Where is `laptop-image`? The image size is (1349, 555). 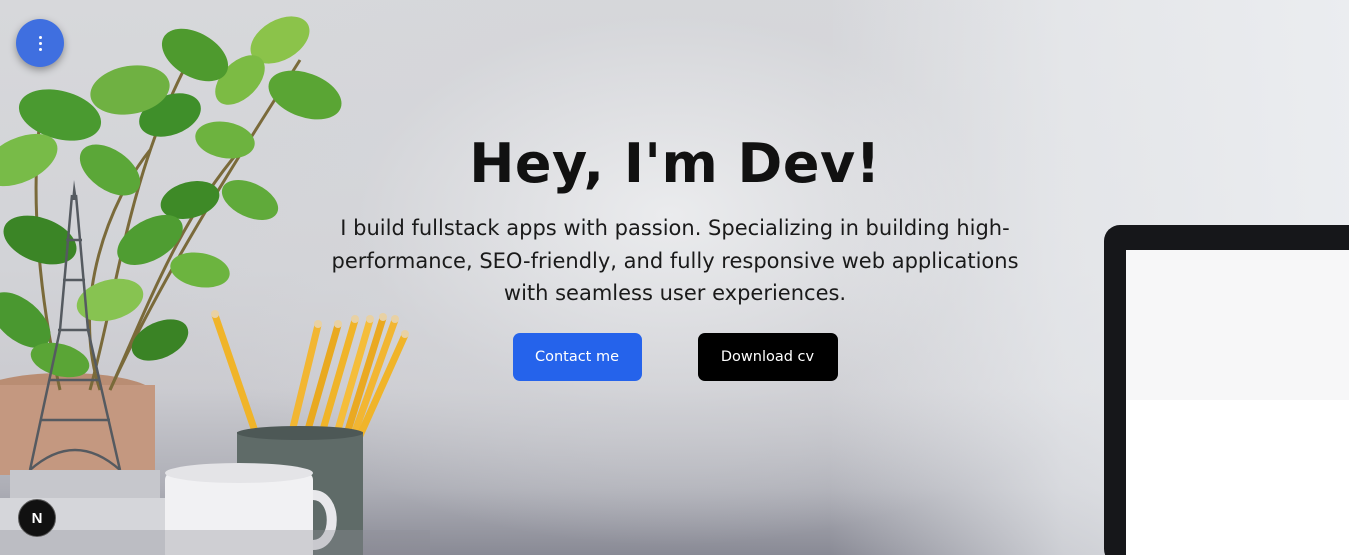 laptop-image is located at coordinates (1226, 390).